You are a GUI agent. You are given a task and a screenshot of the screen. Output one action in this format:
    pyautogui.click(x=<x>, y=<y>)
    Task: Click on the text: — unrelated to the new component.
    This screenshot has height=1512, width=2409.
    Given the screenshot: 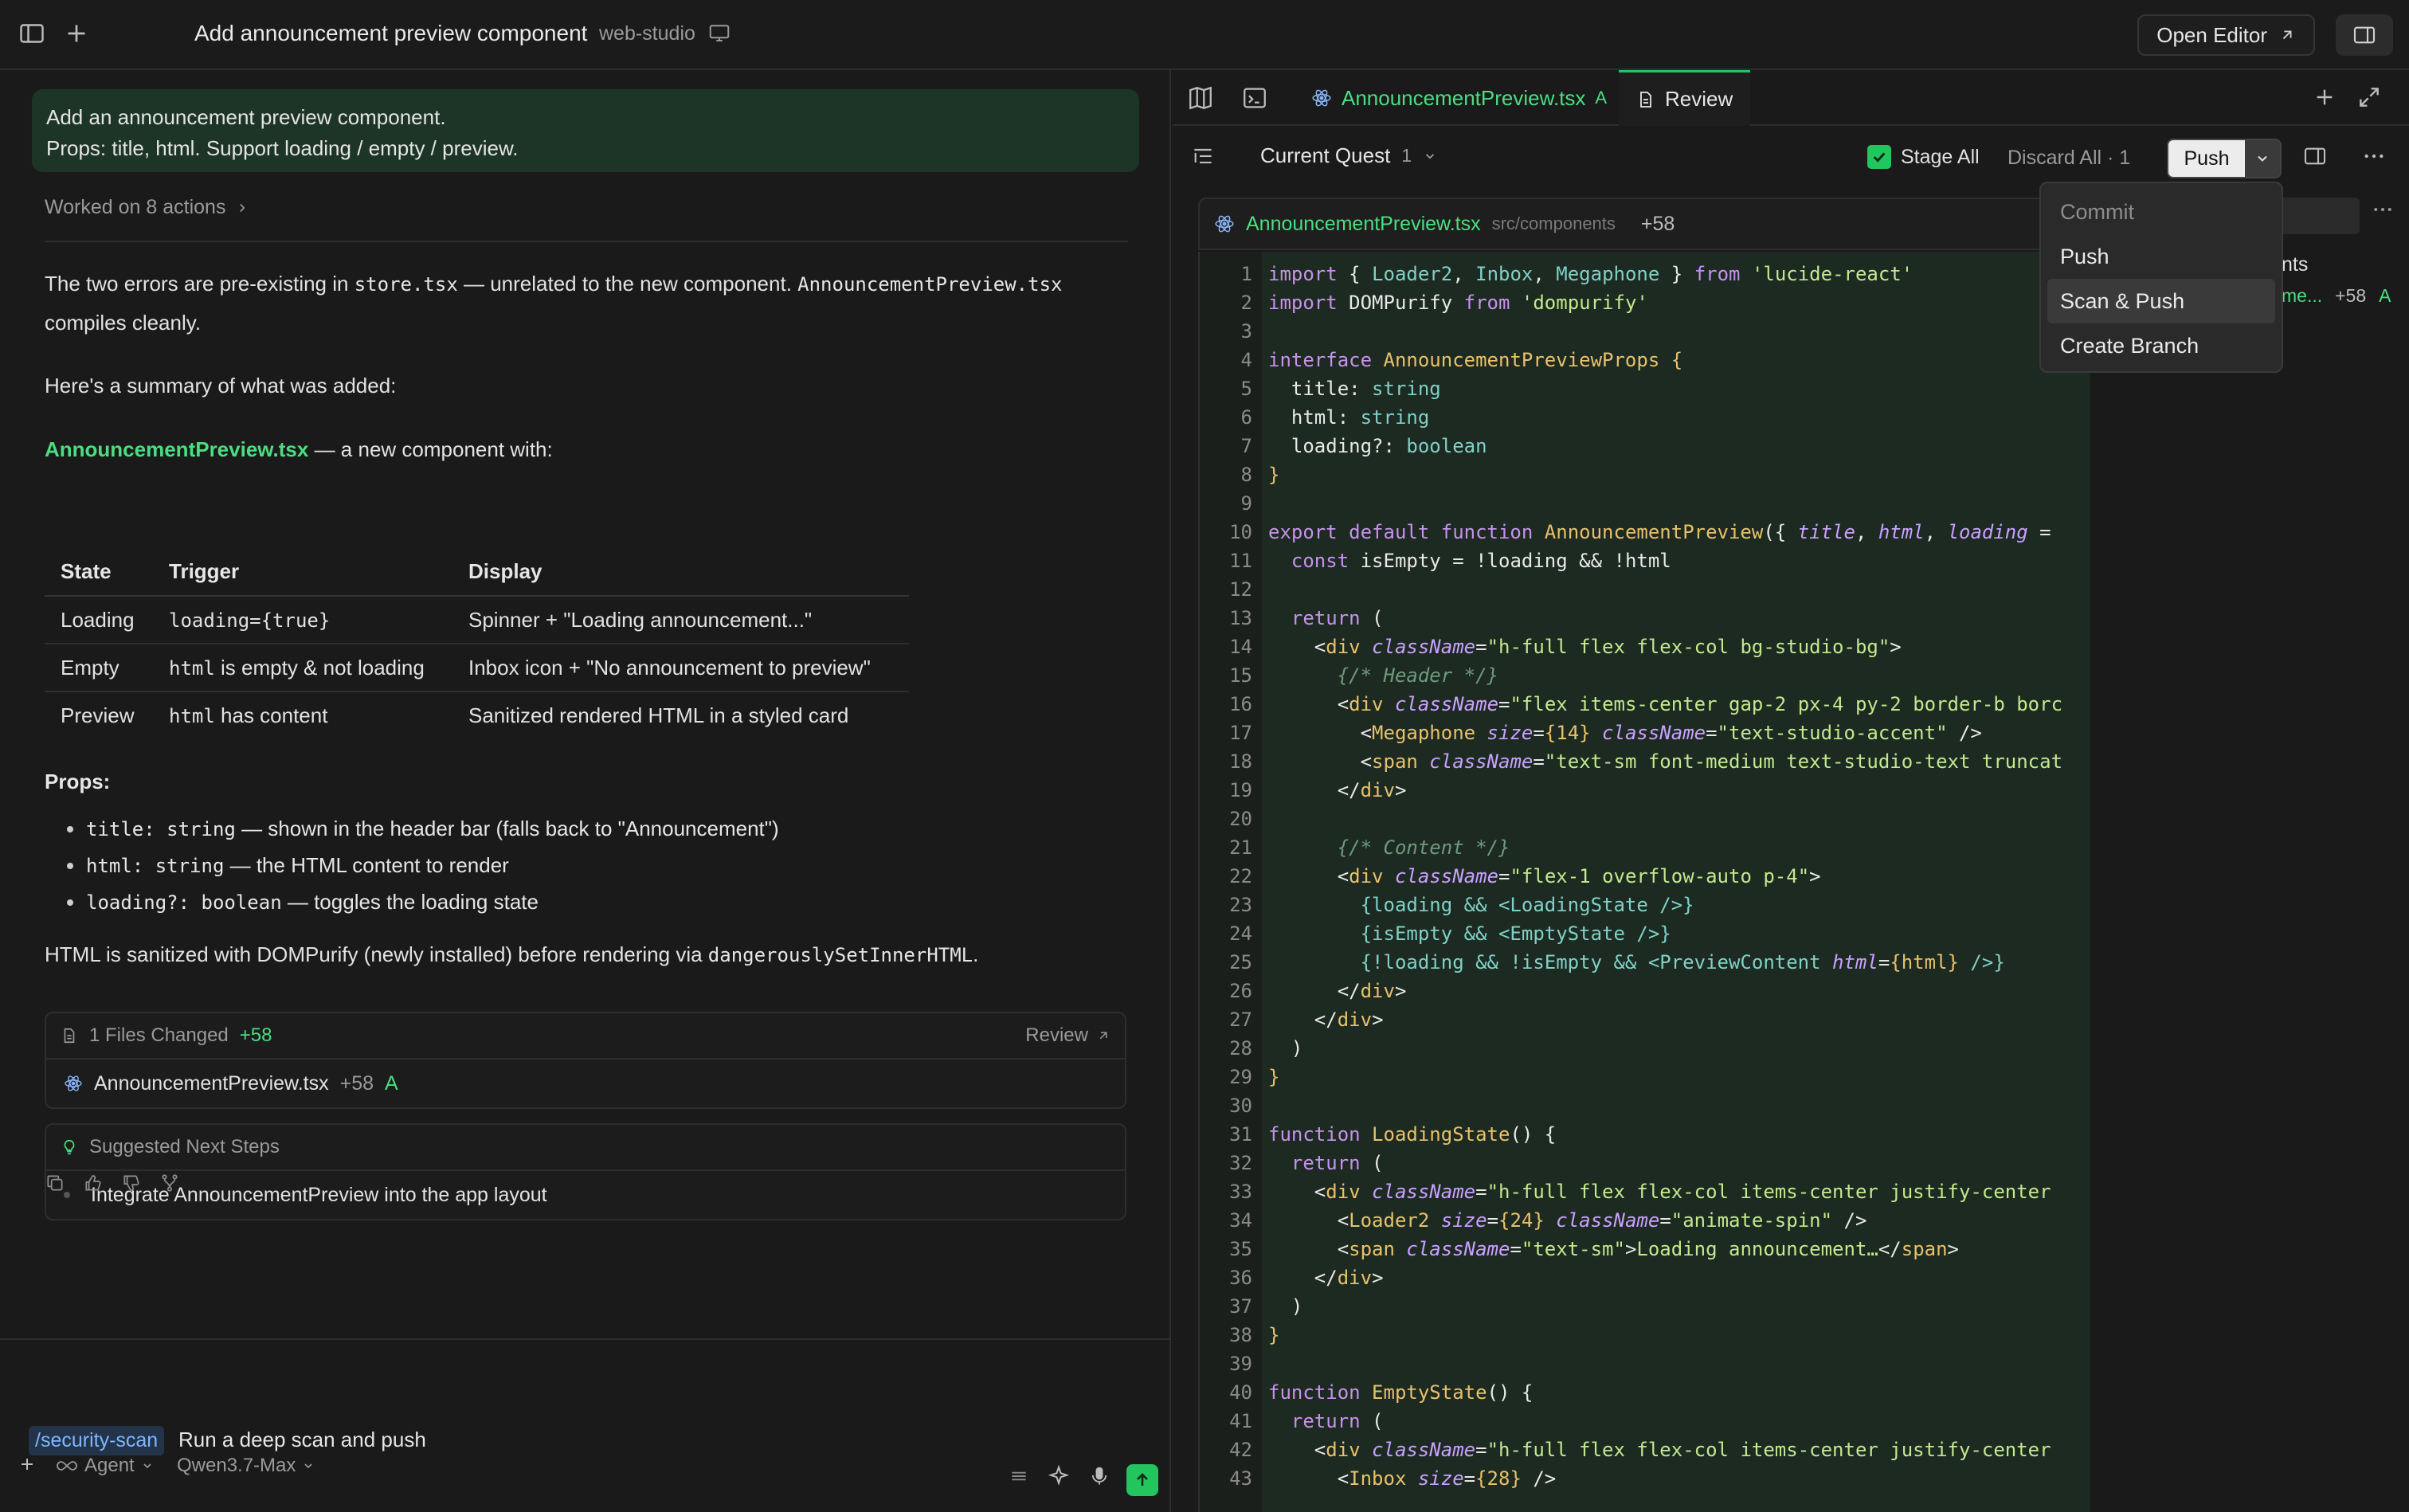 What is the action you would take?
    pyautogui.click(x=627, y=284)
    